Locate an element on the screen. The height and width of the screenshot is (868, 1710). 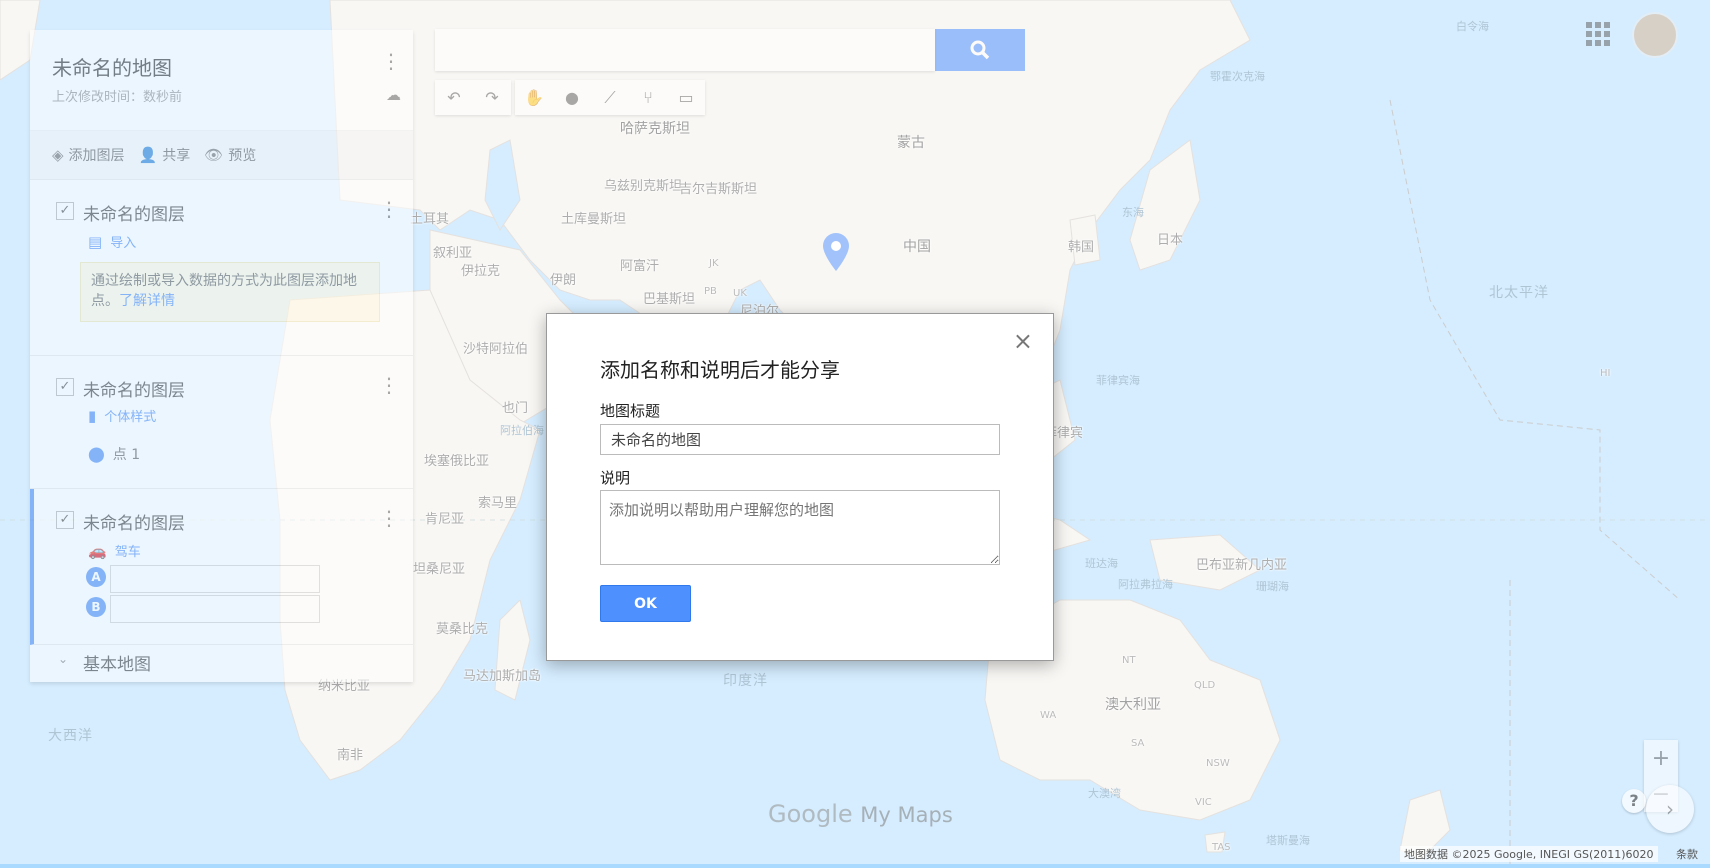
mymaps-logo-text: My Maps is located at coordinates (906, 815).